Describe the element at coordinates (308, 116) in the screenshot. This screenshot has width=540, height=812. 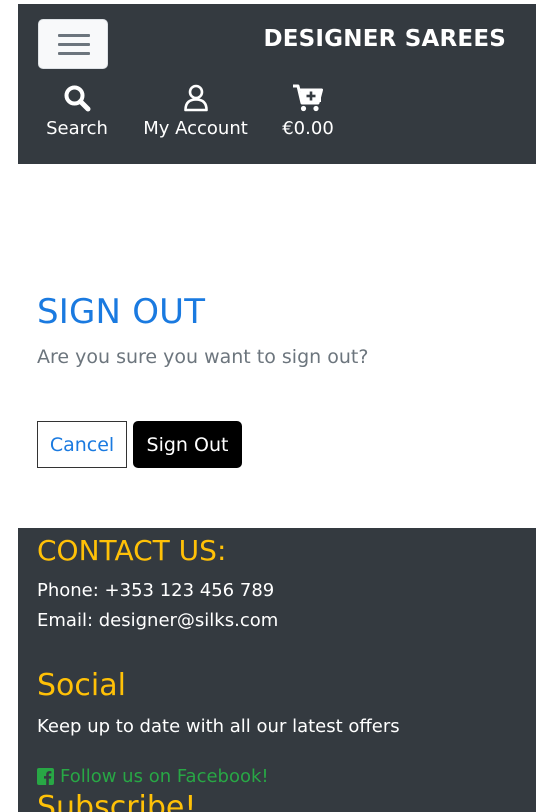
I see `nav-cart-link: €0.00` at that location.